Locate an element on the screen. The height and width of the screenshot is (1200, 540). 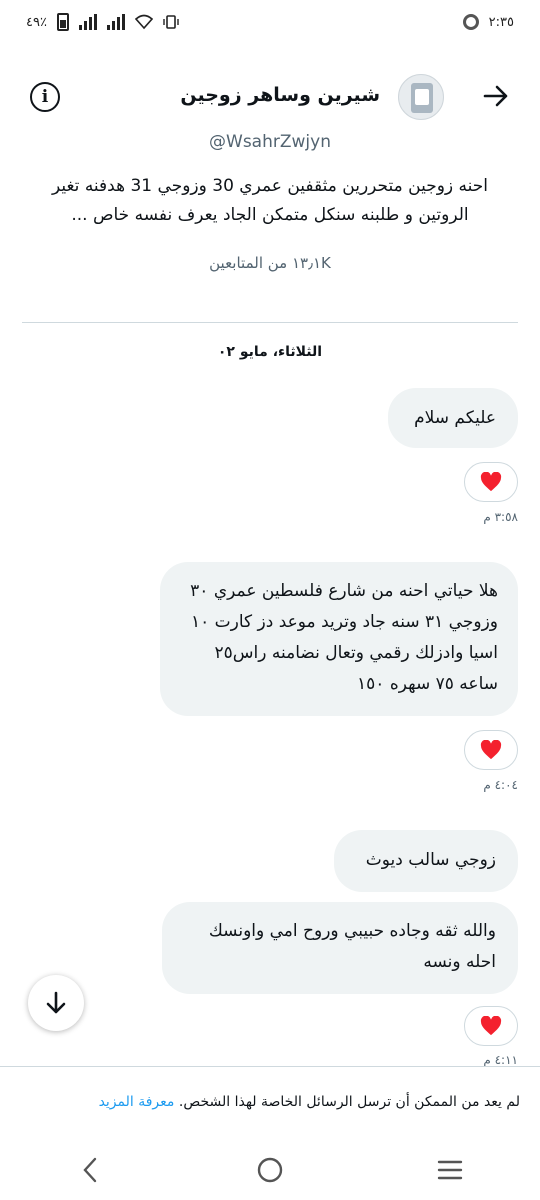
message-time: ٤:٠٤ م is located at coordinates (500, 785).